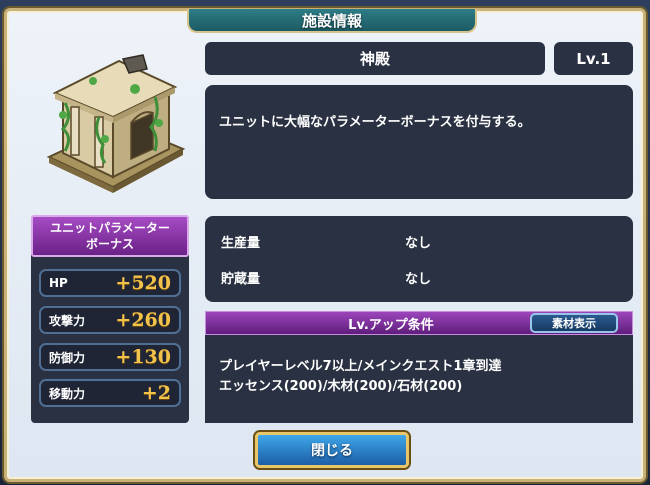  Describe the element at coordinates (391, 325) in the screenshot. I see `levelup-title: Lv.アップ条件` at that location.